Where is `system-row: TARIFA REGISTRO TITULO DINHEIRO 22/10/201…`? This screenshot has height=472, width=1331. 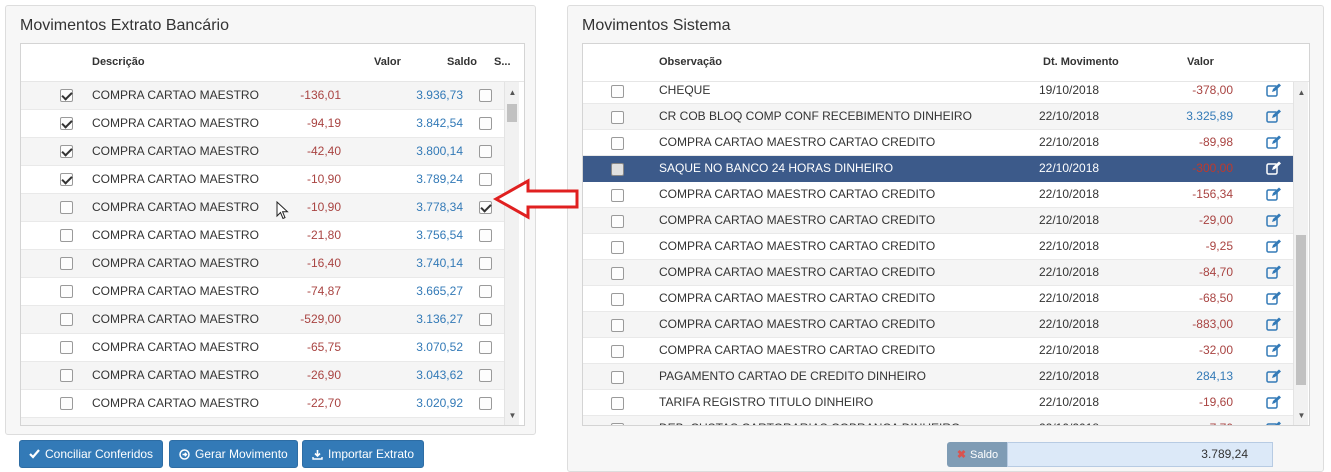
system-row: TARIFA REGISTRO TITULO DINHEIRO 22/10/201… is located at coordinates (938, 403).